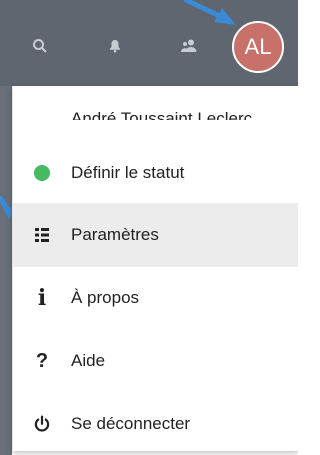 The image size is (320, 455). Describe the element at coordinates (88, 360) in the screenshot. I see `menu-item-label: Aide` at that location.